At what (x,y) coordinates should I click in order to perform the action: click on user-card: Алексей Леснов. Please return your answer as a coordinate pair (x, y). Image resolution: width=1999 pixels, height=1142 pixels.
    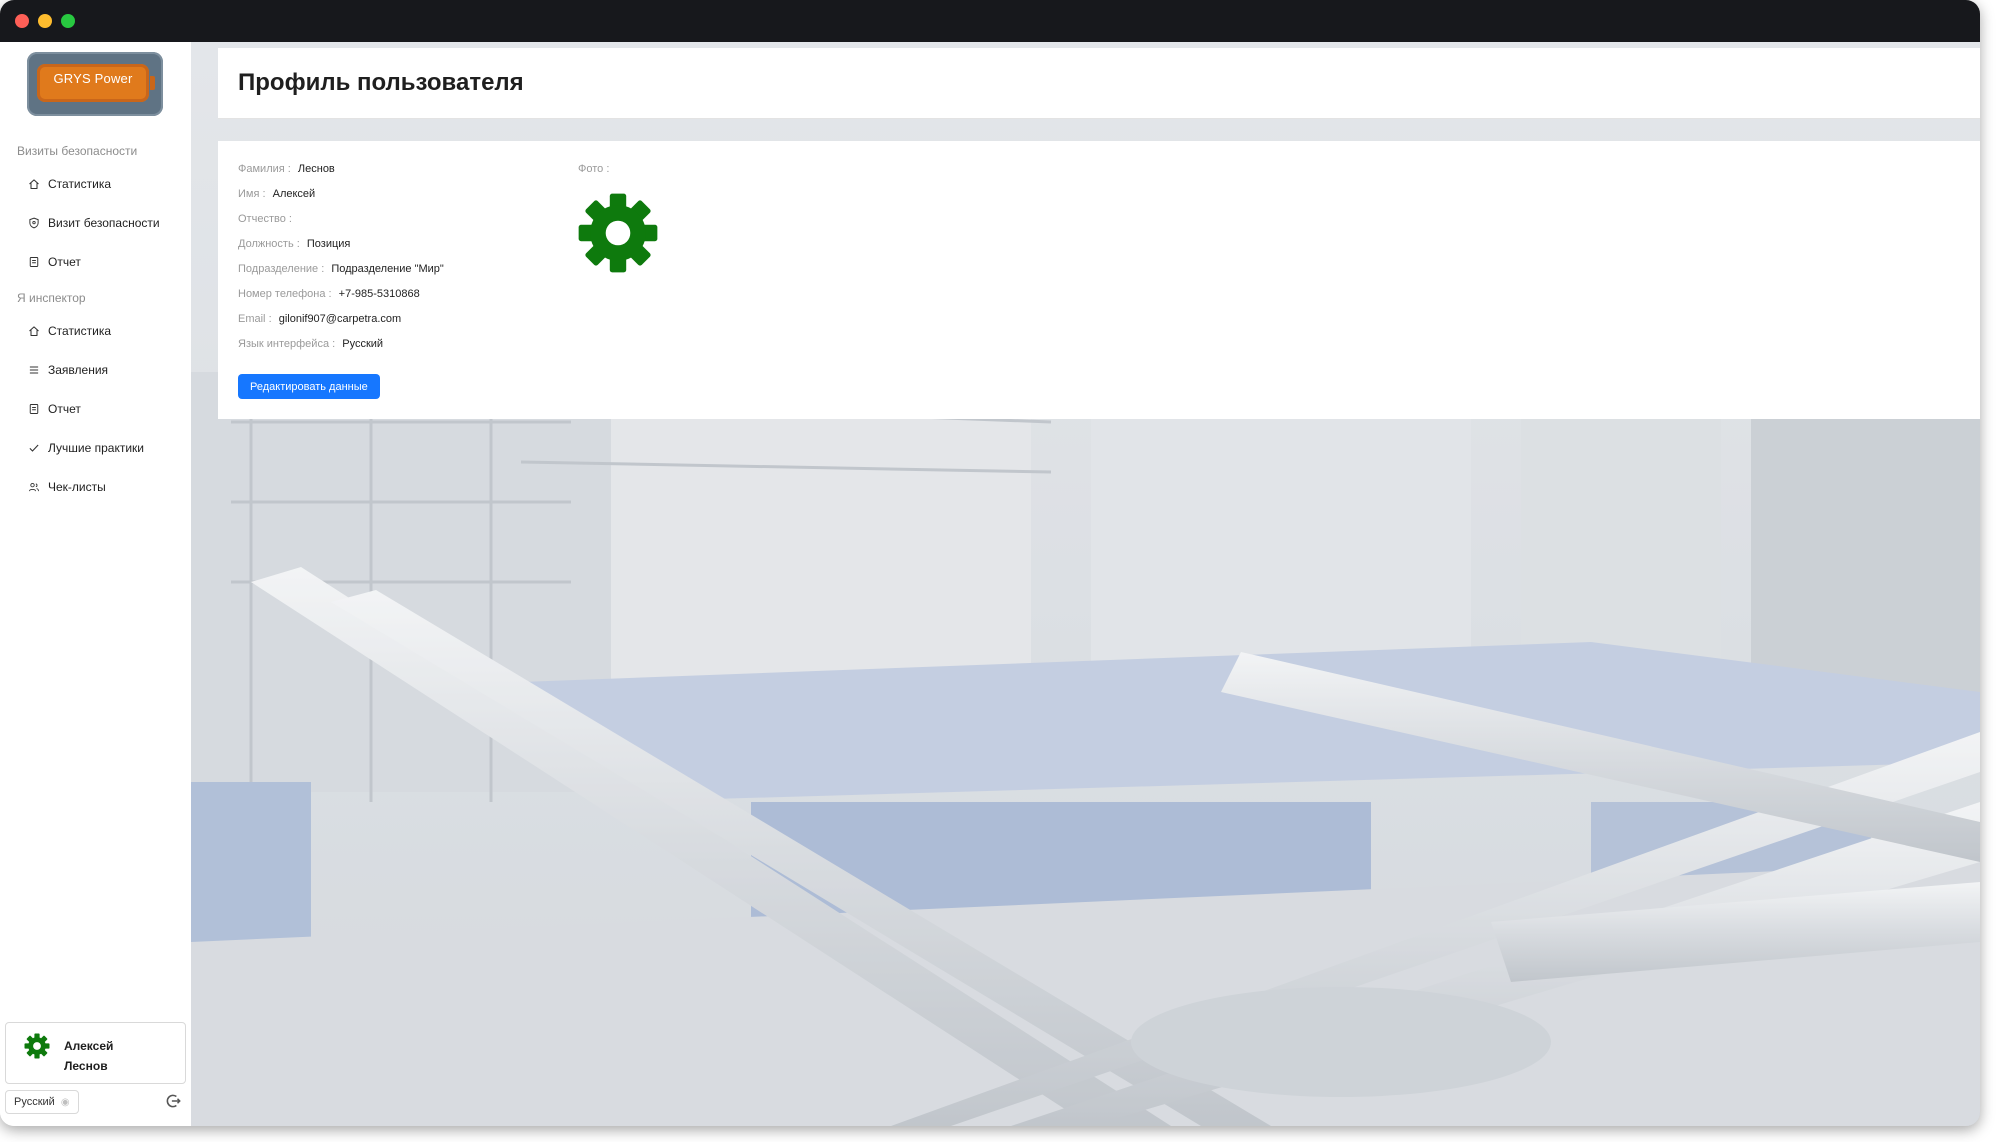
    Looking at the image, I should click on (95, 1053).